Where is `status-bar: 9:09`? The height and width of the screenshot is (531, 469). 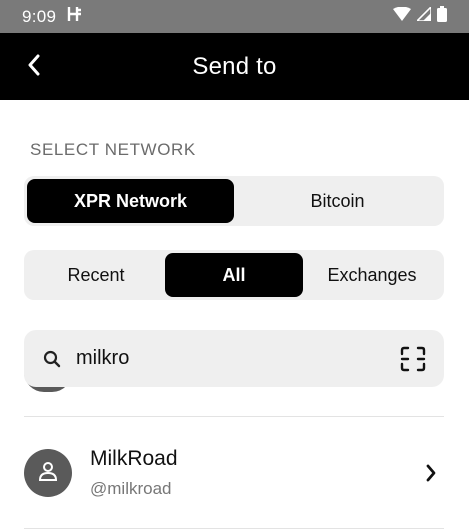 status-bar: 9:09 is located at coordinates (234, 16).